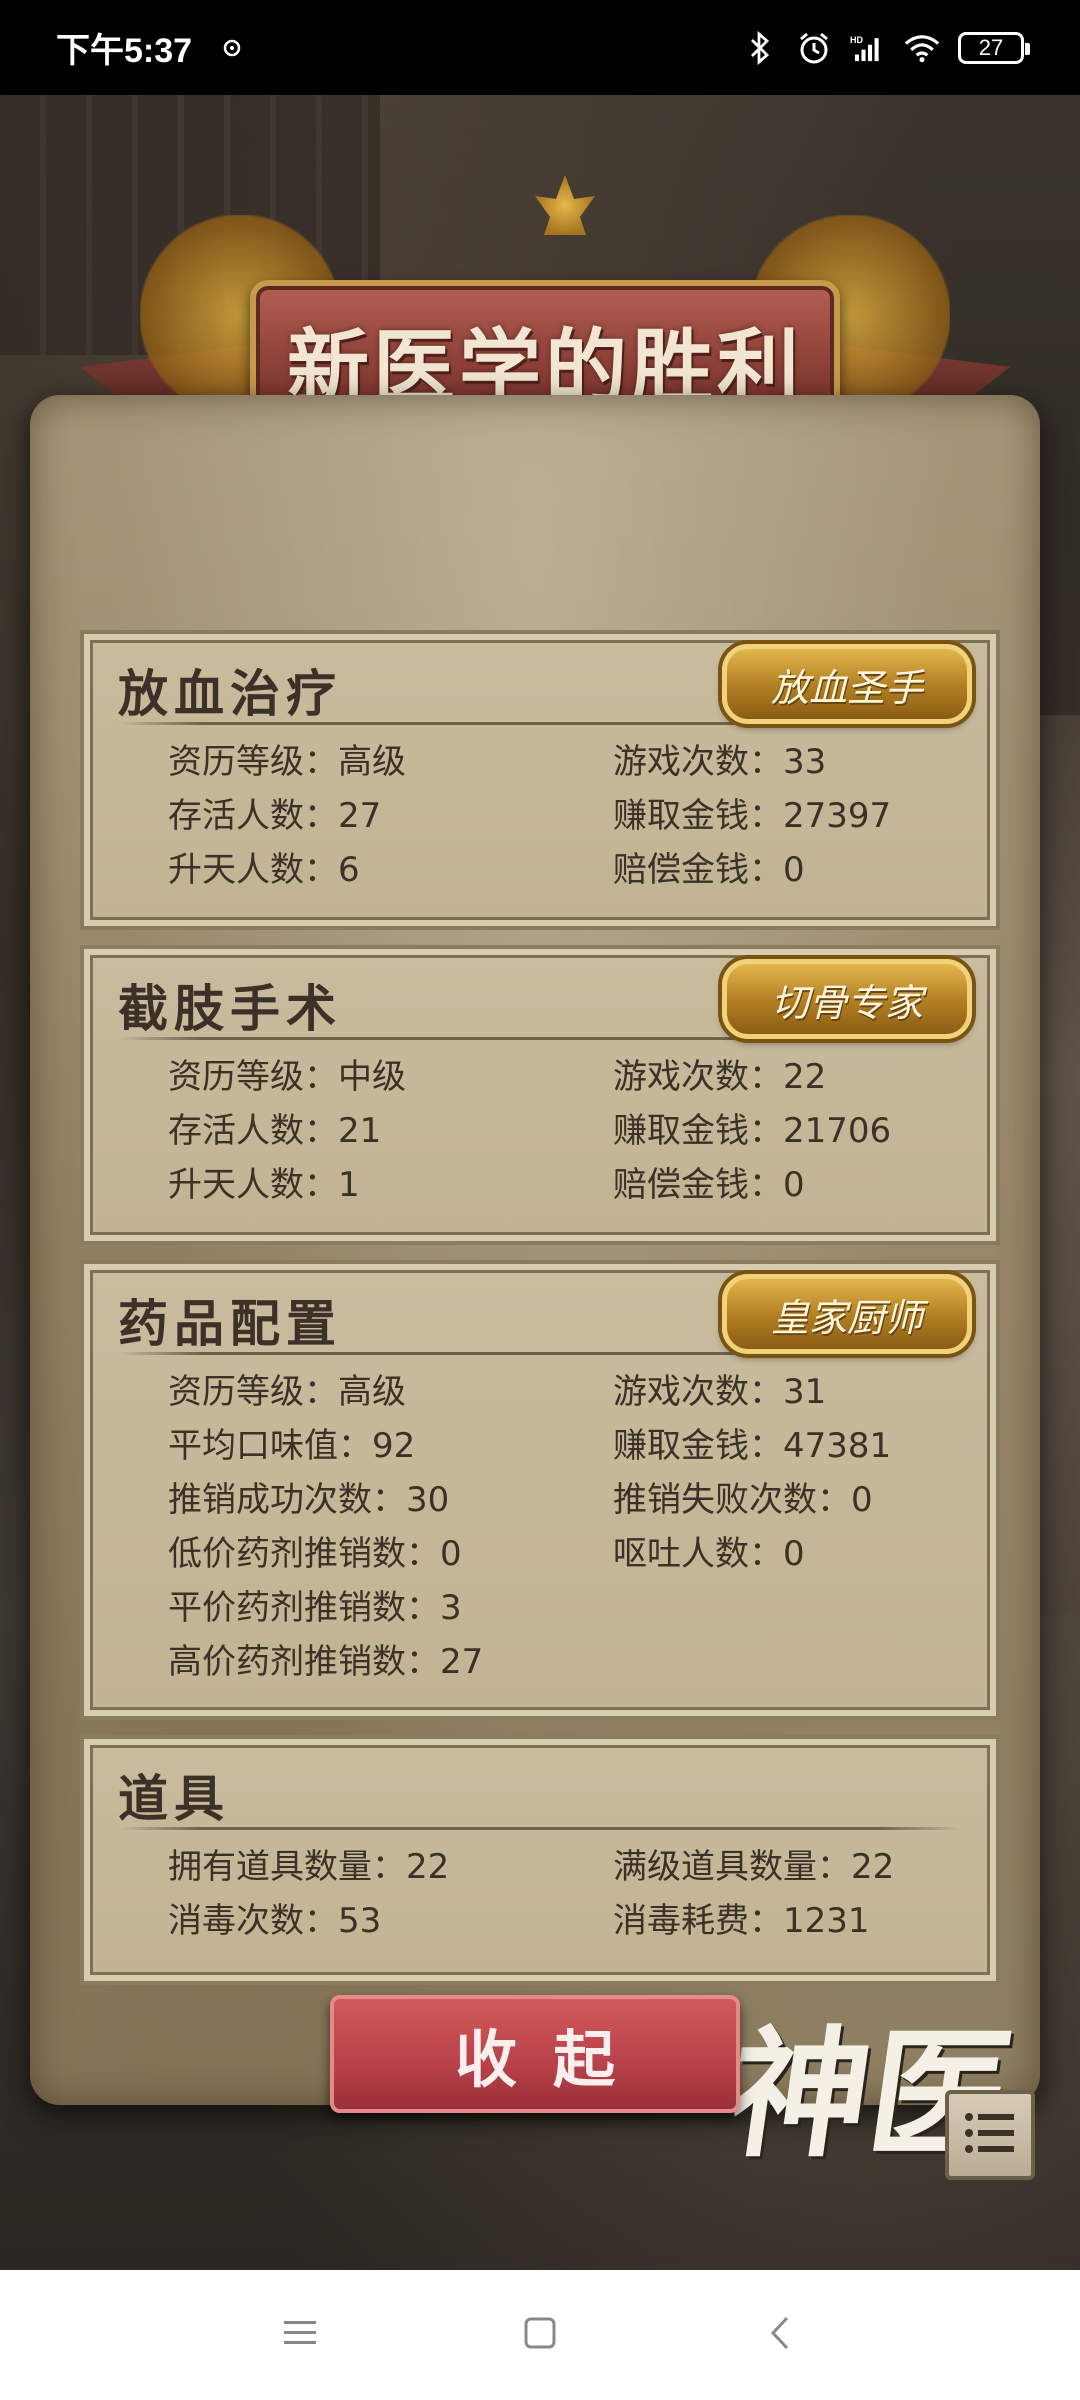  I want to click on stat-item: 呕吐人数：0, so click(709, 1554).